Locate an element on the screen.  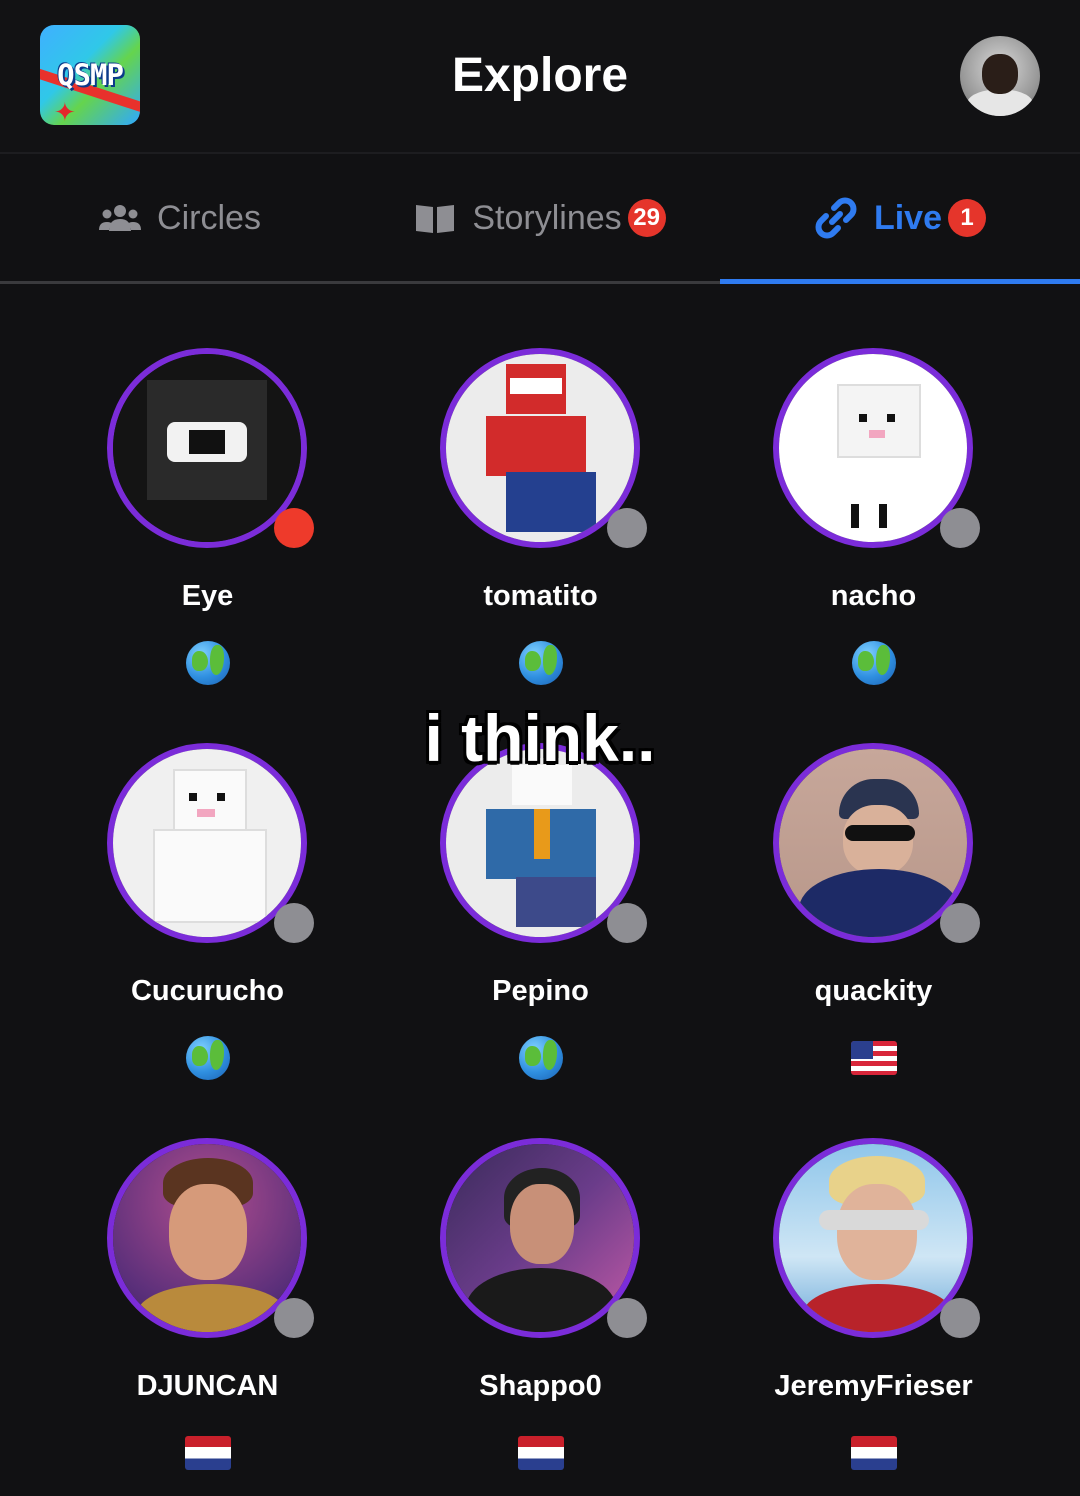
creator-card: Eye is located at coordinates (200, 497).